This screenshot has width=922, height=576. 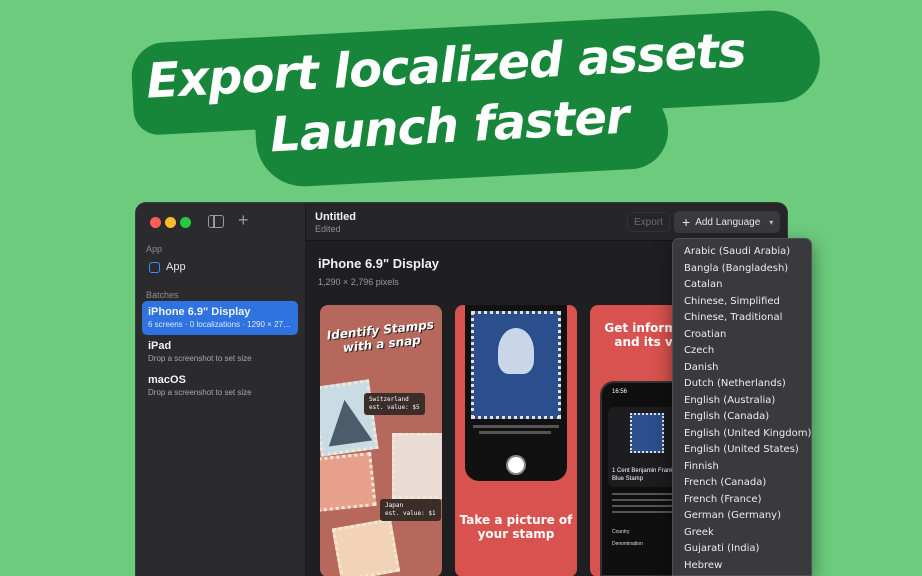 What do you see at coordinates (516, 527) in the screenshot?
I see `screenshot-caption: Take a picture of your stamp` at bounding box center [516, 527].